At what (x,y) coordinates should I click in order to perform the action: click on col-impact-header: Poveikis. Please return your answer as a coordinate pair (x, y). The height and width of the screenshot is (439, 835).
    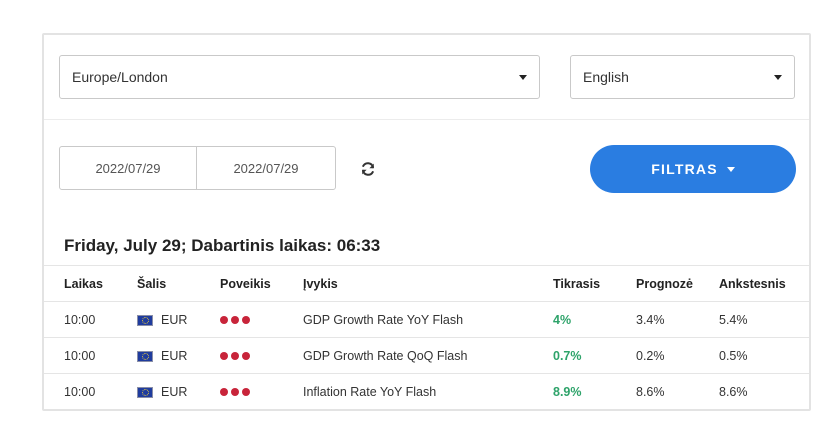
    Looking at the image, I should click on (245, 284).